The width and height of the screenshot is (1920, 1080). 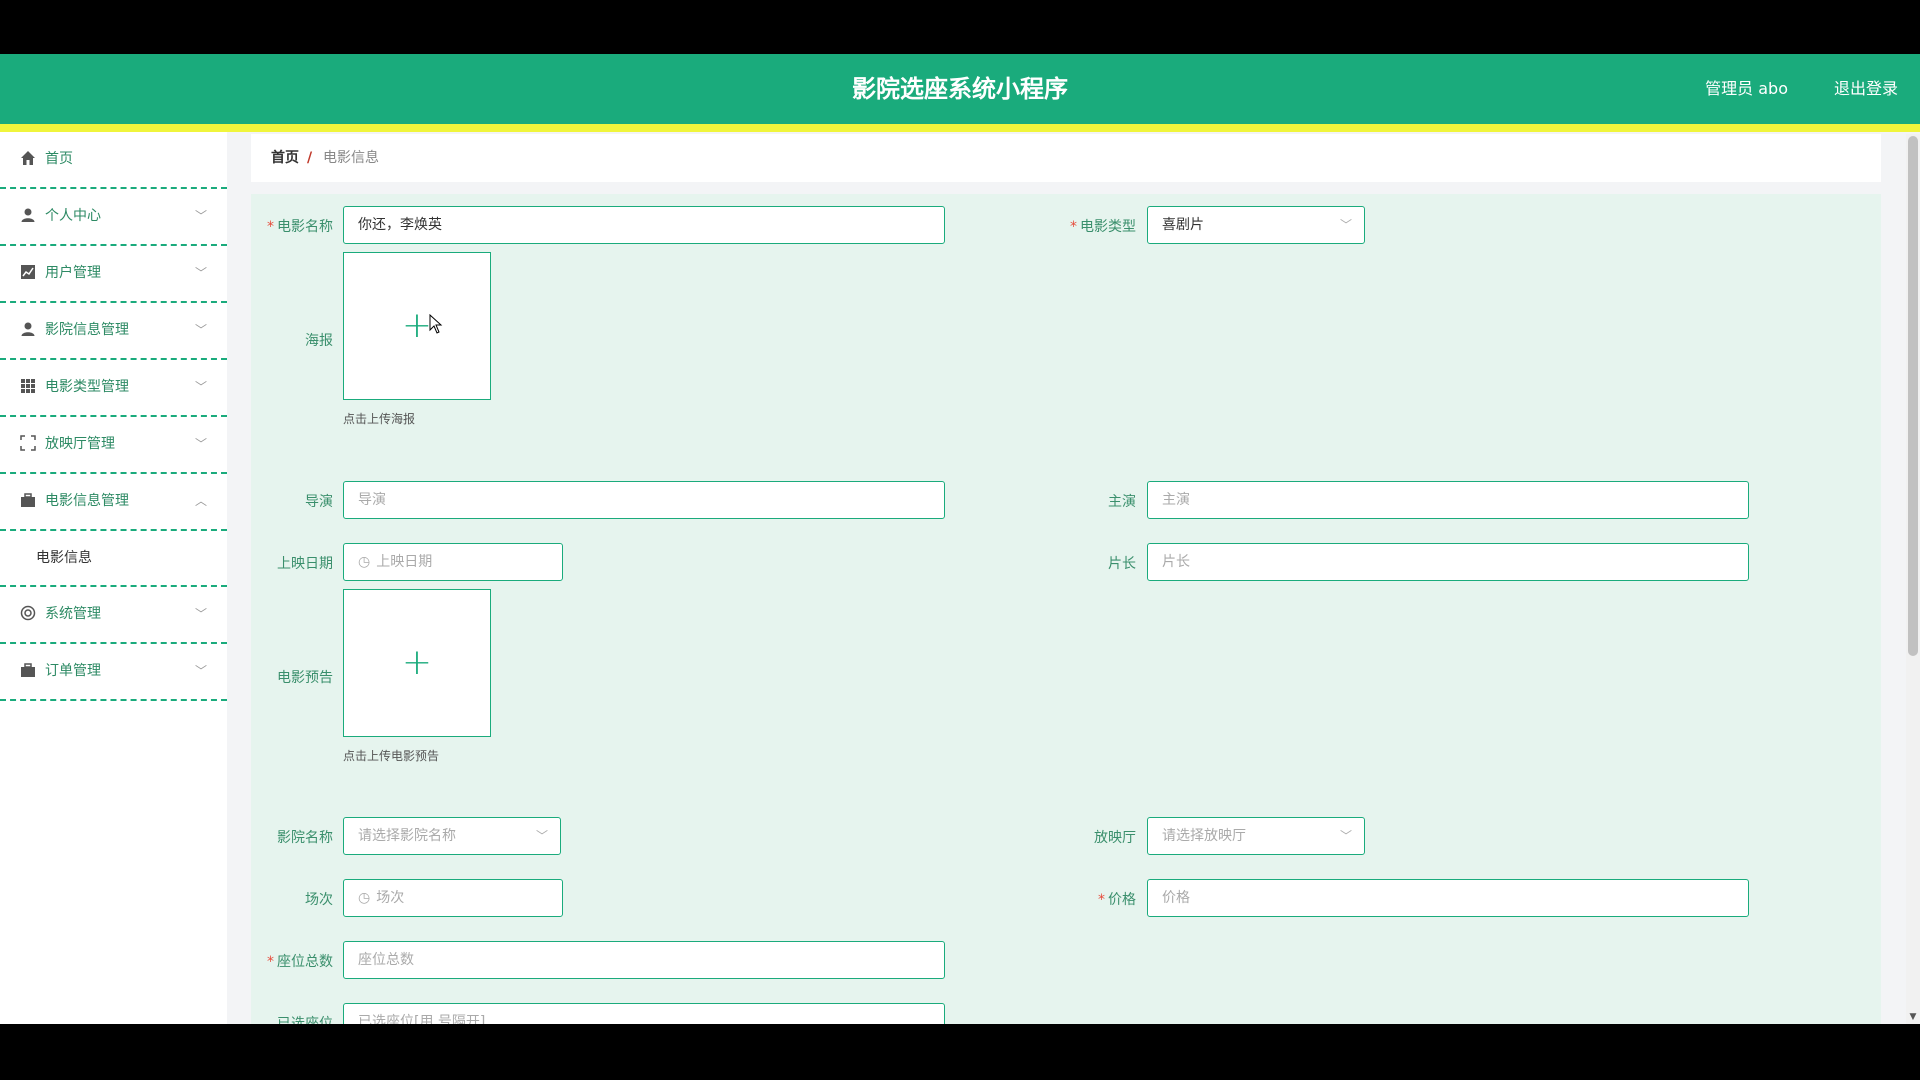 I want to click on cinema-name-select: 请选择影院名称 ﹀, so click(x=452, y=836).